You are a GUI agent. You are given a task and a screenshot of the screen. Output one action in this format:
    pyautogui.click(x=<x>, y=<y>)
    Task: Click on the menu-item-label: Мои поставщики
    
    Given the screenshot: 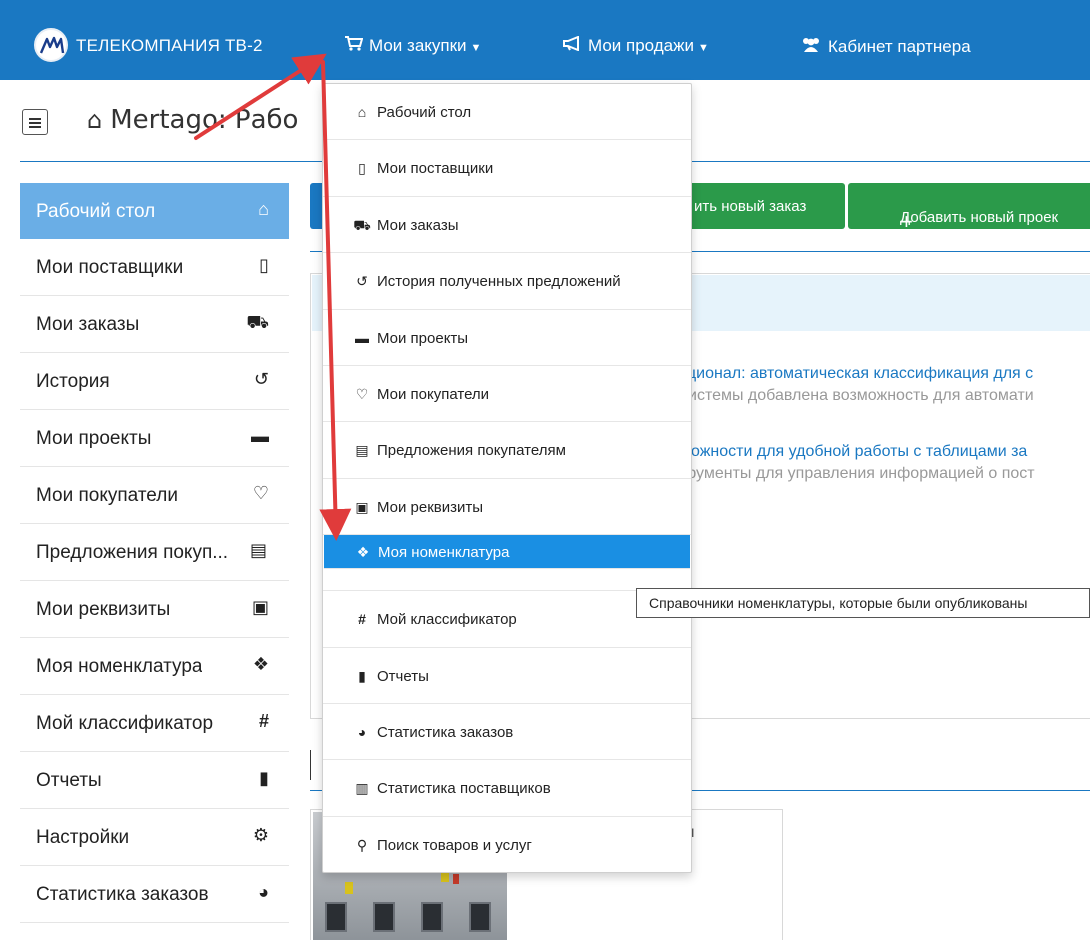 What is the action you would take?
    pyautogui.click(x=435, y=169)
    